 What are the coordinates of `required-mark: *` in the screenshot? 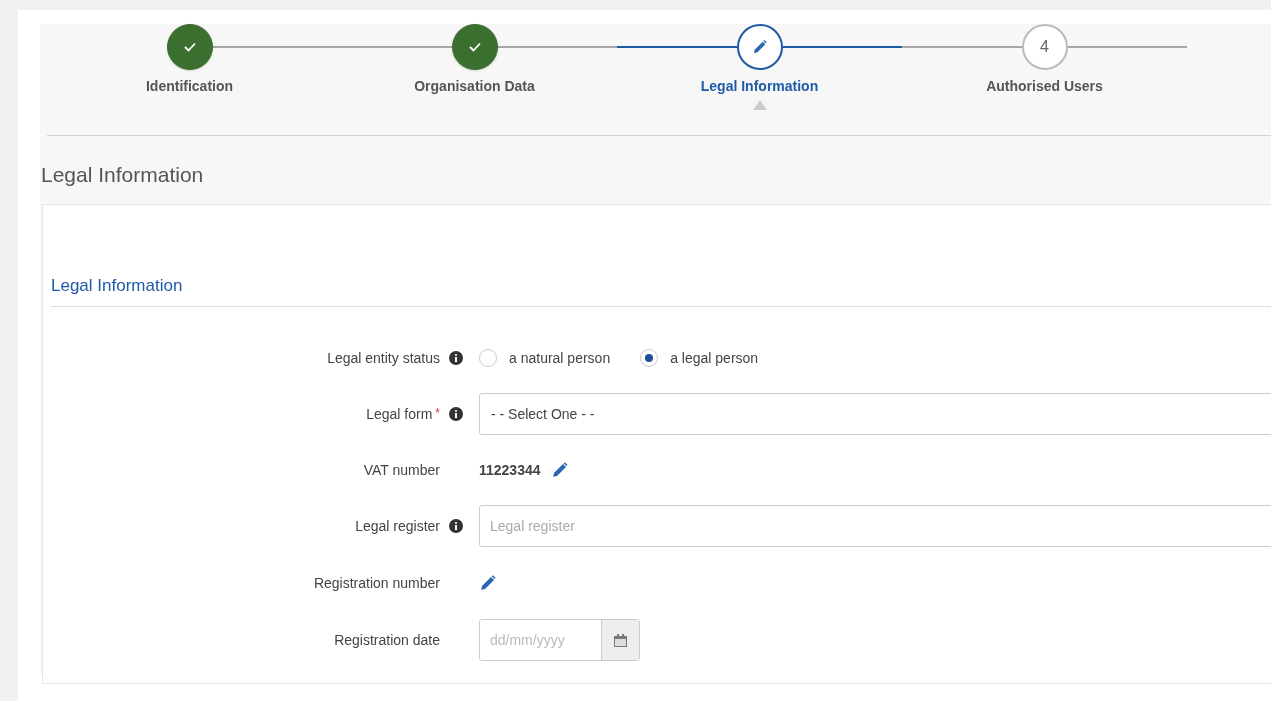 It's located at (437, 413).